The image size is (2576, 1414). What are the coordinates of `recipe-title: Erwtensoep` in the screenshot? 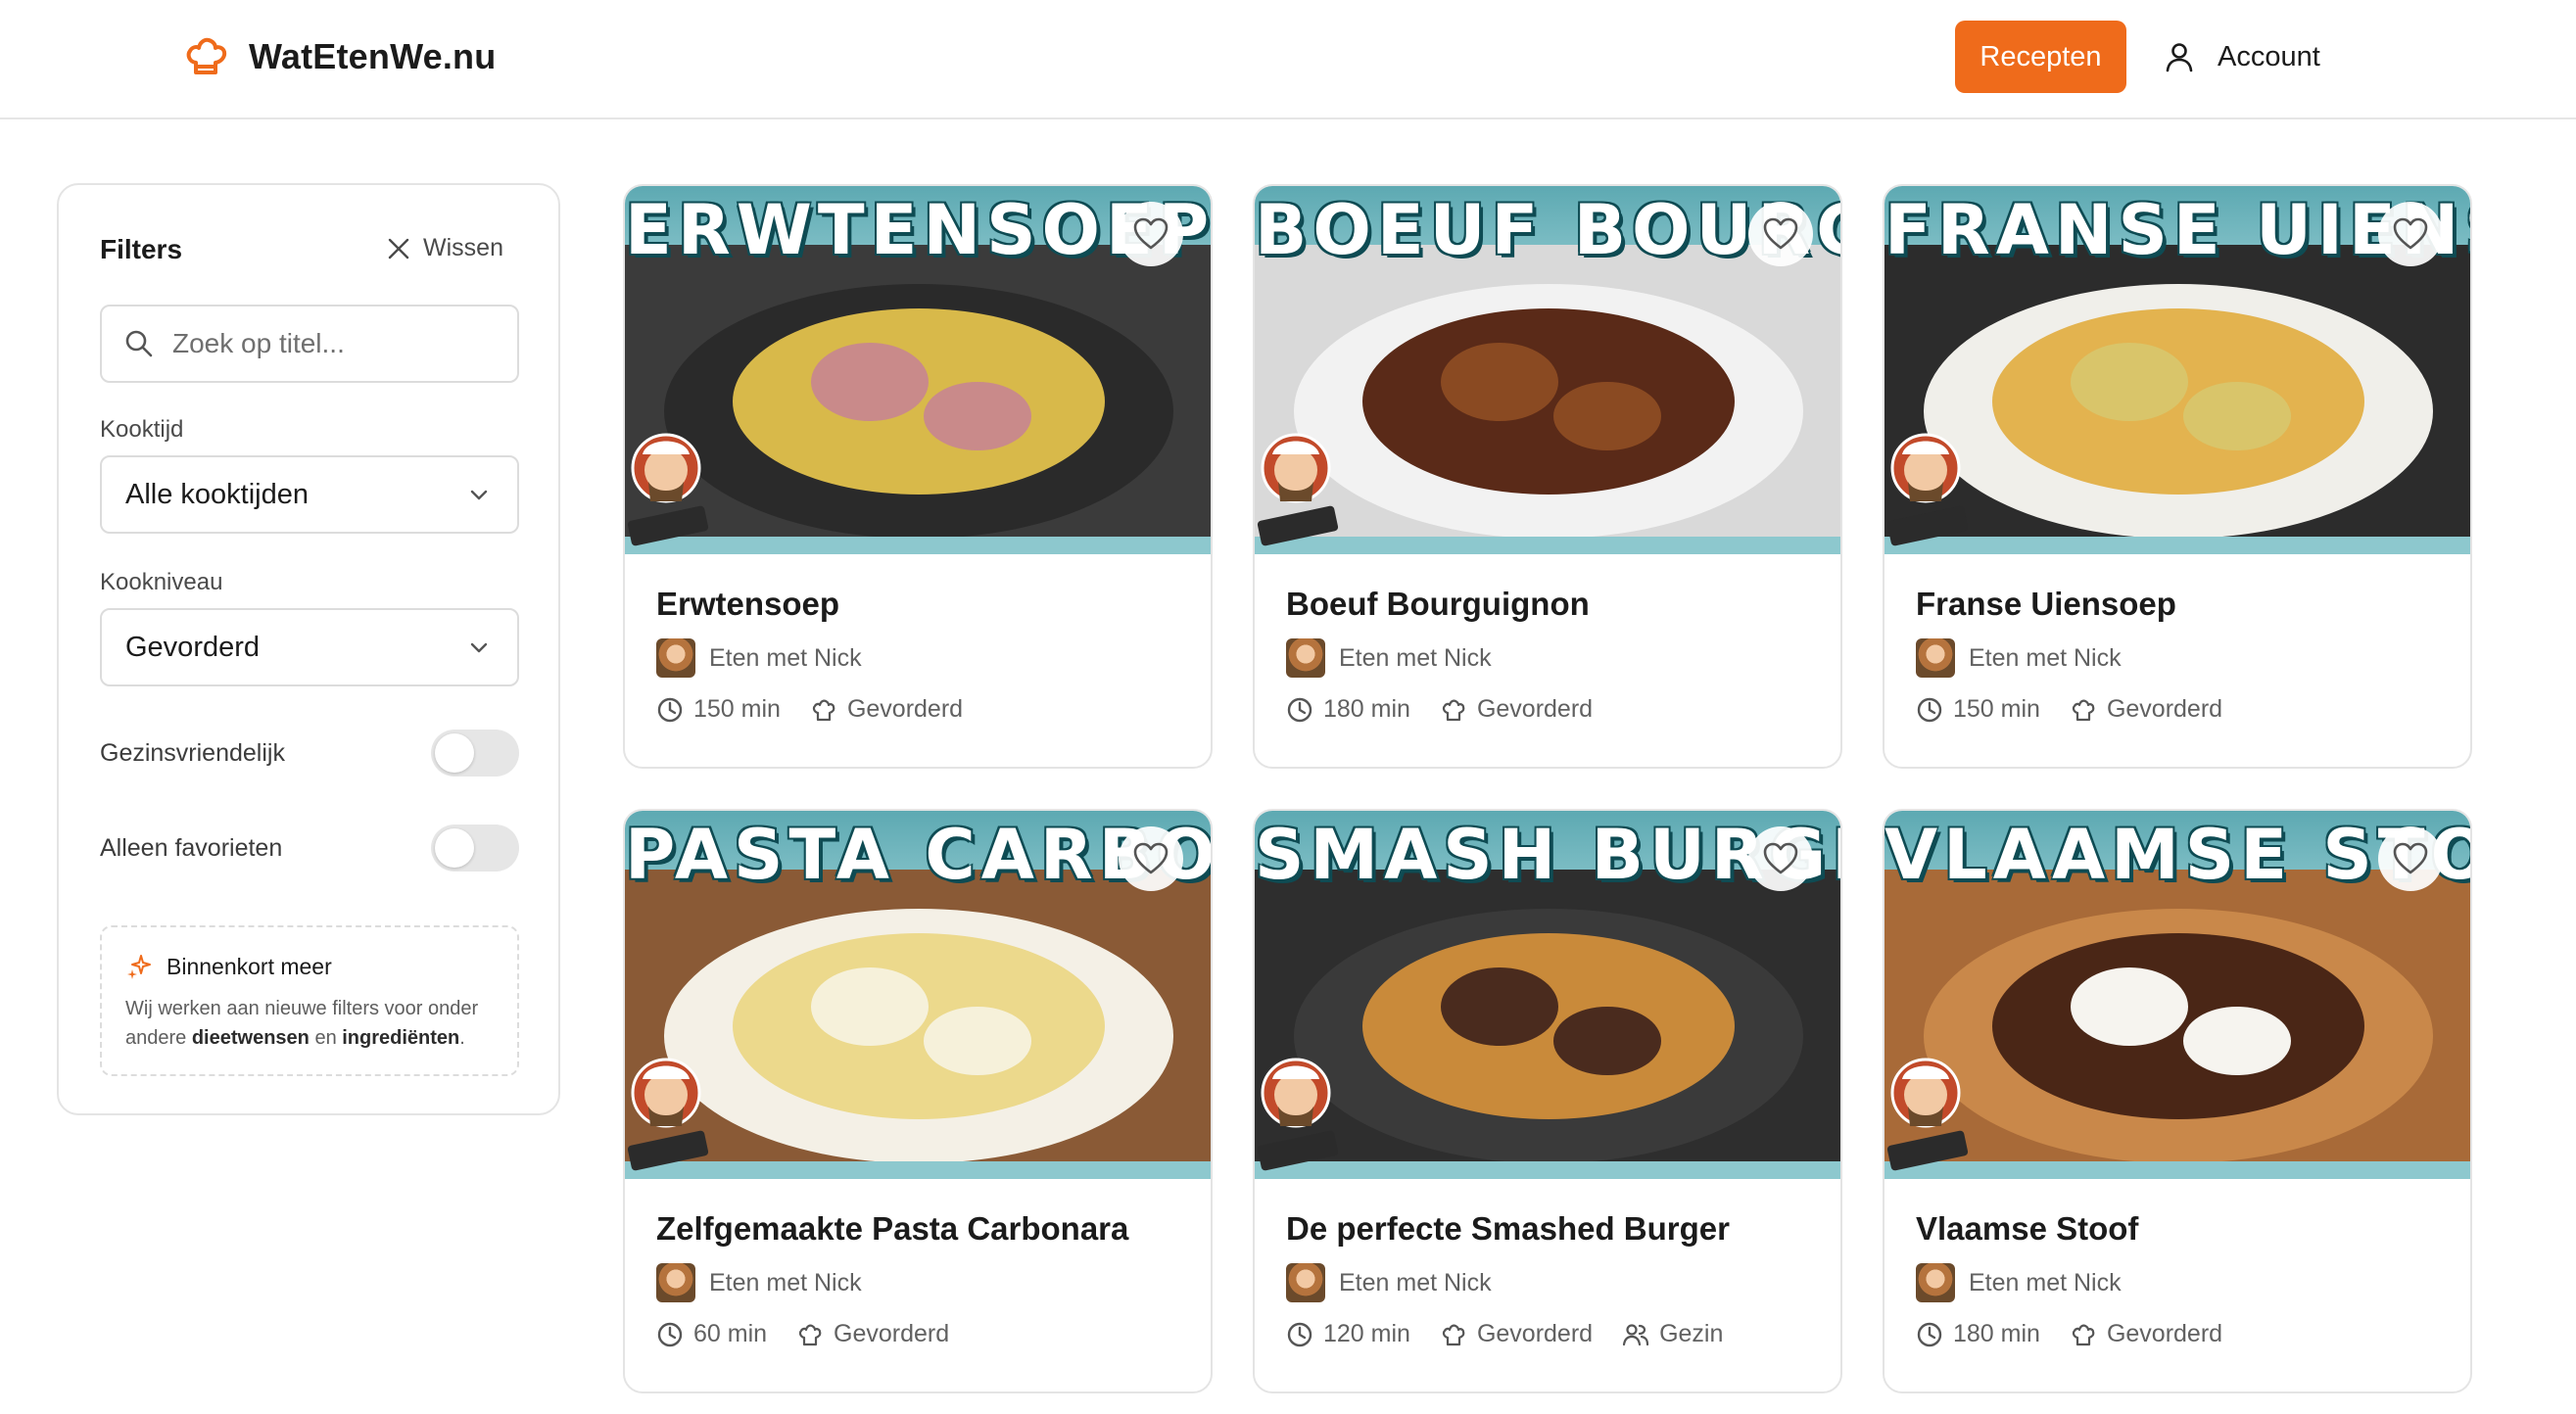 It's located at (747, 604).